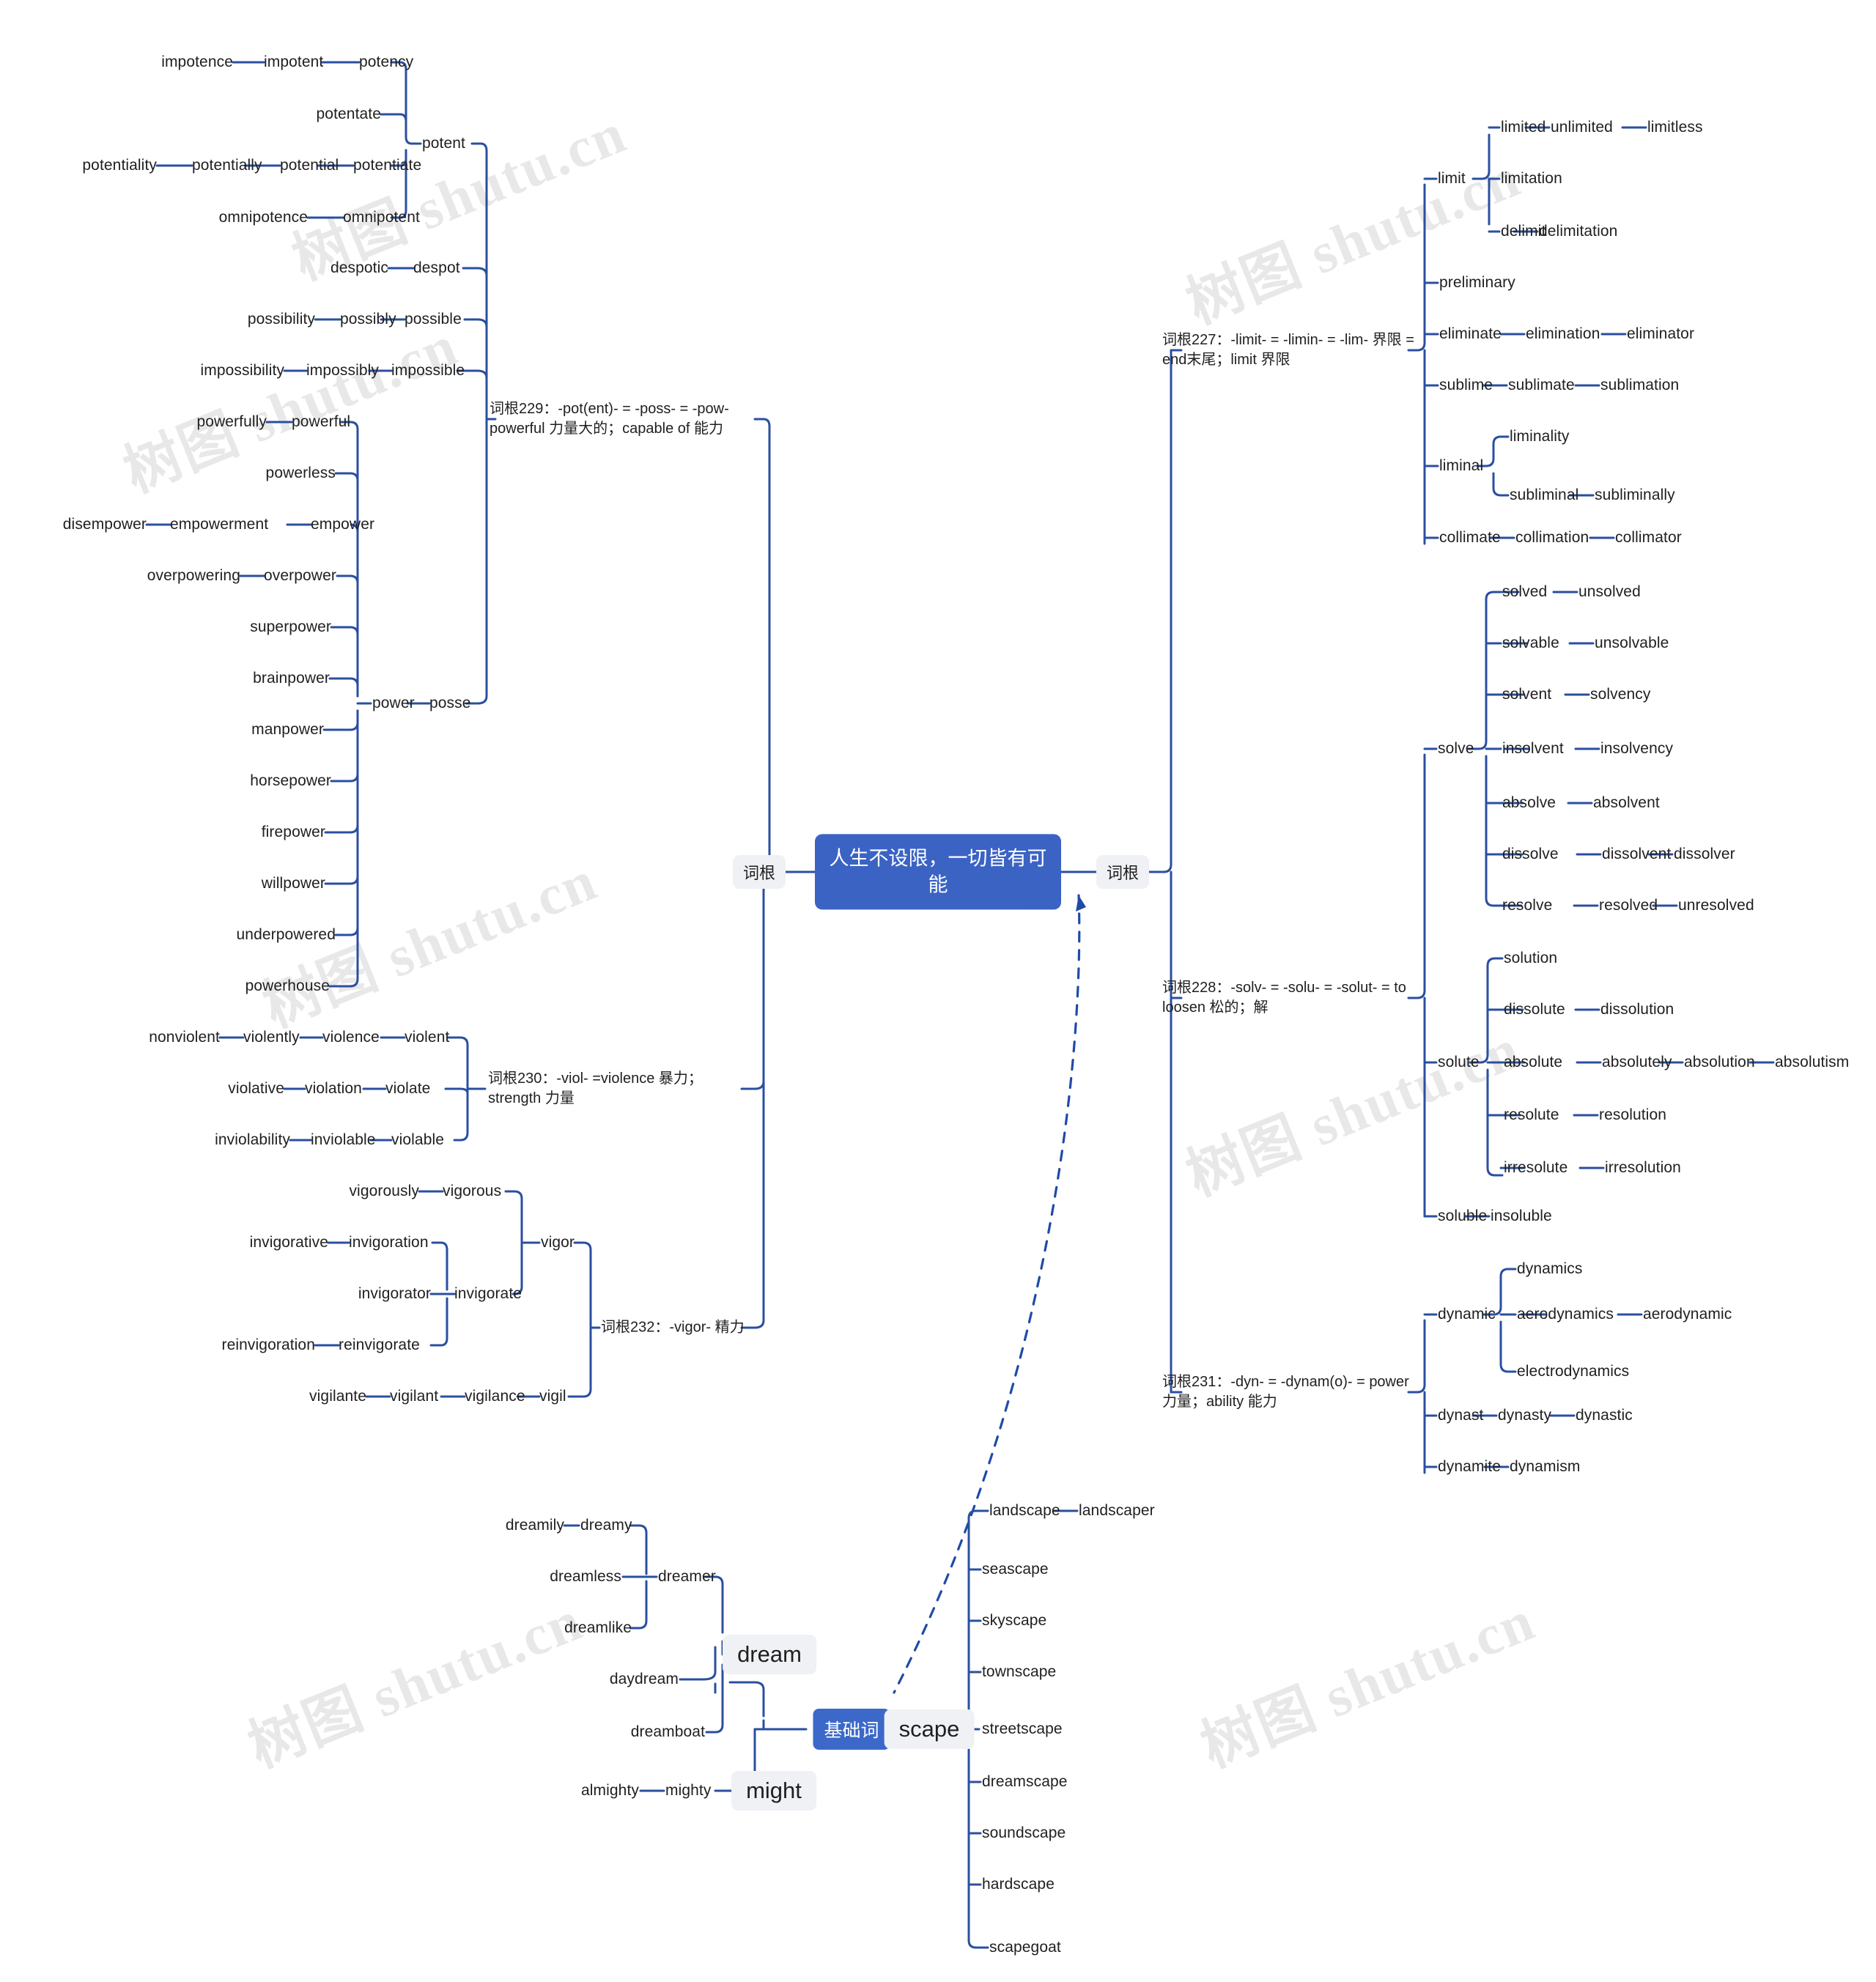 The image size is (1876, 1982). I want to click on node-vigilance: vigilance, so click(495, 1396).